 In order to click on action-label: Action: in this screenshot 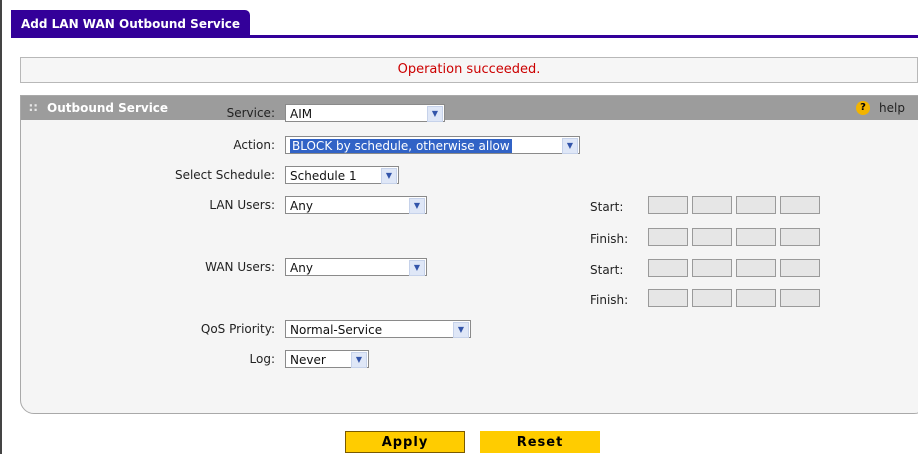, I will do `click(254, 145)`.